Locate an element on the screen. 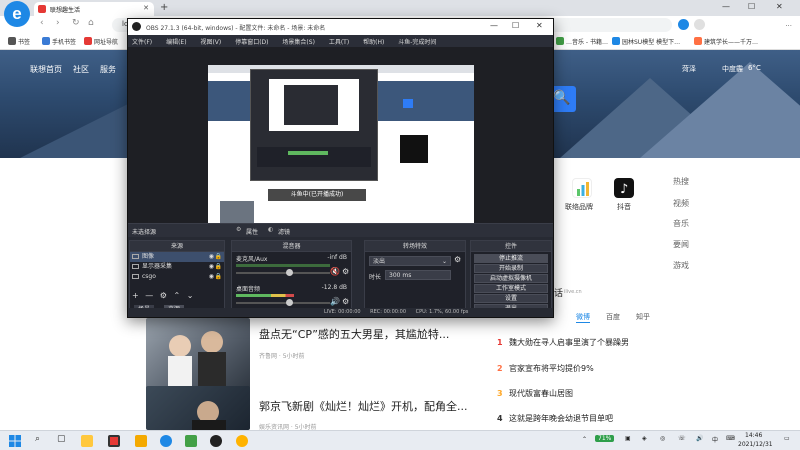 The width and height of the screenshot is (800, 450). menu-file: 文件(F) is located at coordinates (142, 42).